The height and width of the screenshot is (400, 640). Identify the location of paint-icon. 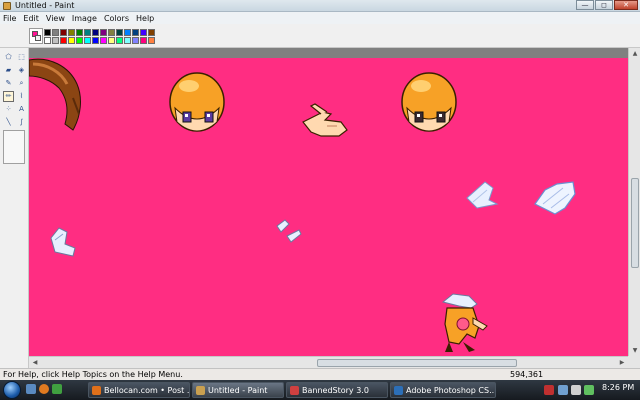
(200, 390).